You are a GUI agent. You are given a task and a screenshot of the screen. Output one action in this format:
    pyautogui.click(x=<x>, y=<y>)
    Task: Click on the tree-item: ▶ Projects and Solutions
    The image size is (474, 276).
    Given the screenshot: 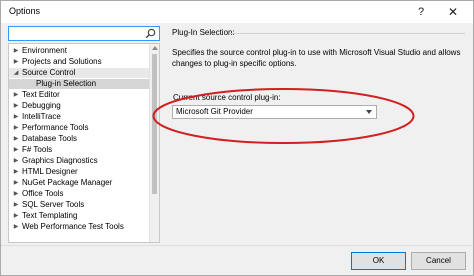 What is the action you would take?
    pyautogui.click(x=79, y=62)
    